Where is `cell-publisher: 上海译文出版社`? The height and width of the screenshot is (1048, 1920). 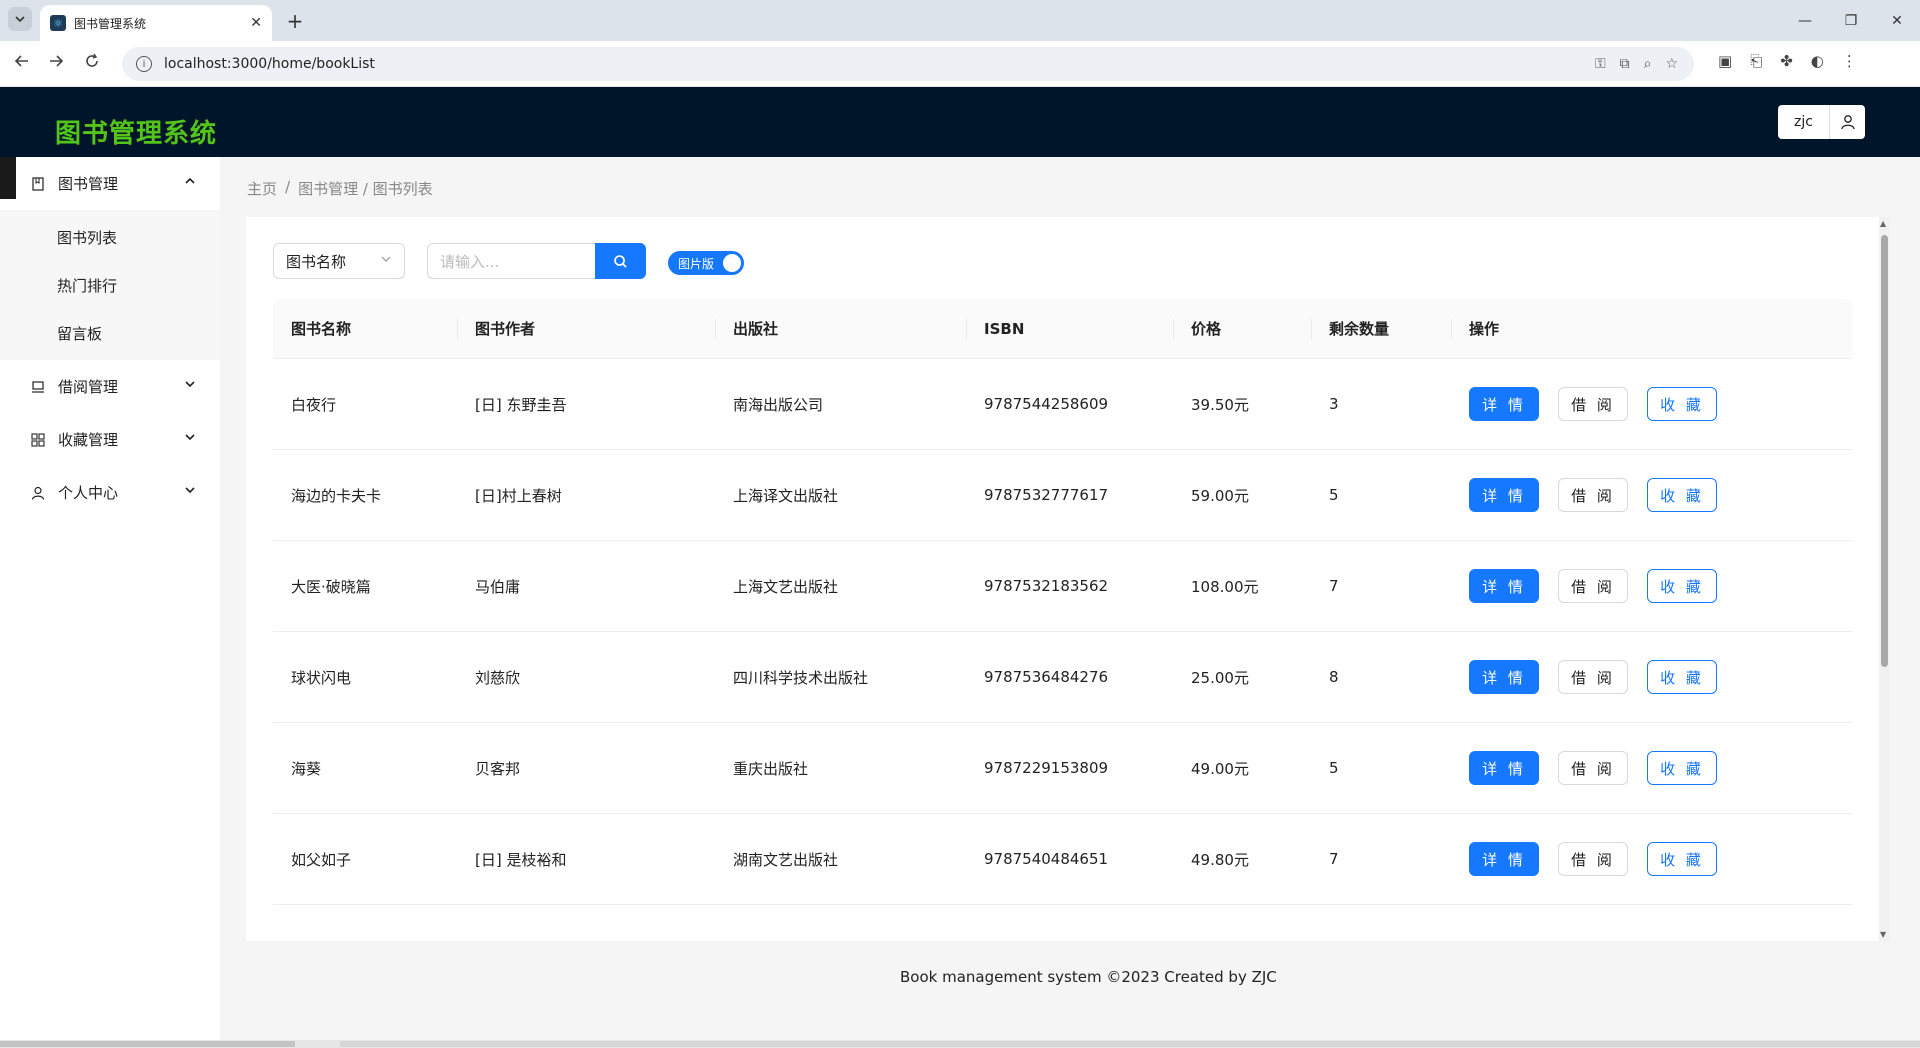
cell-publisher: 上海译文出版社 is located at coordinates (786, 495).